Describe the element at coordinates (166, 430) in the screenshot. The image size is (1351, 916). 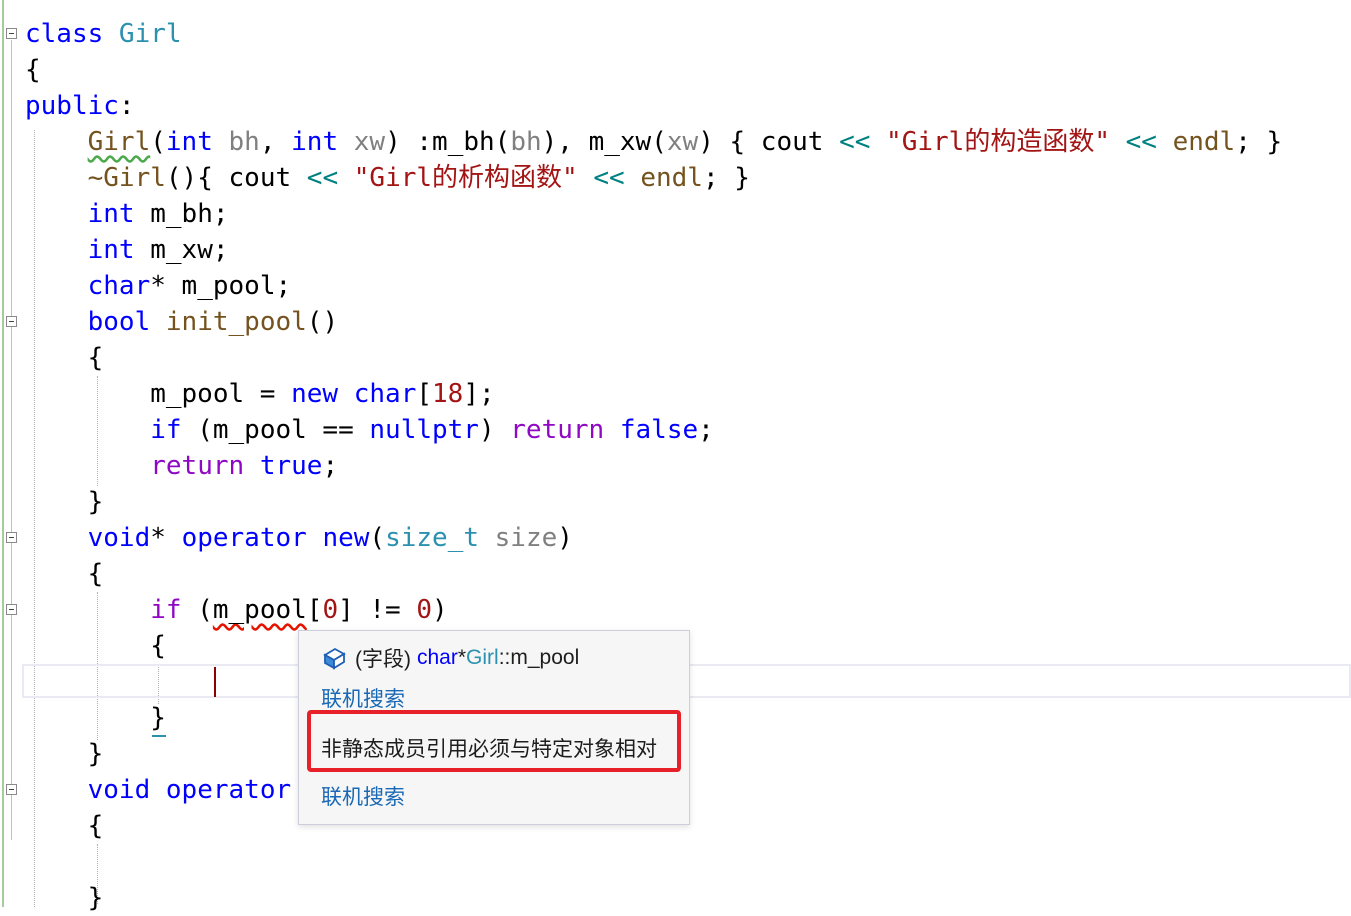
I see `code-token: if` at that location.